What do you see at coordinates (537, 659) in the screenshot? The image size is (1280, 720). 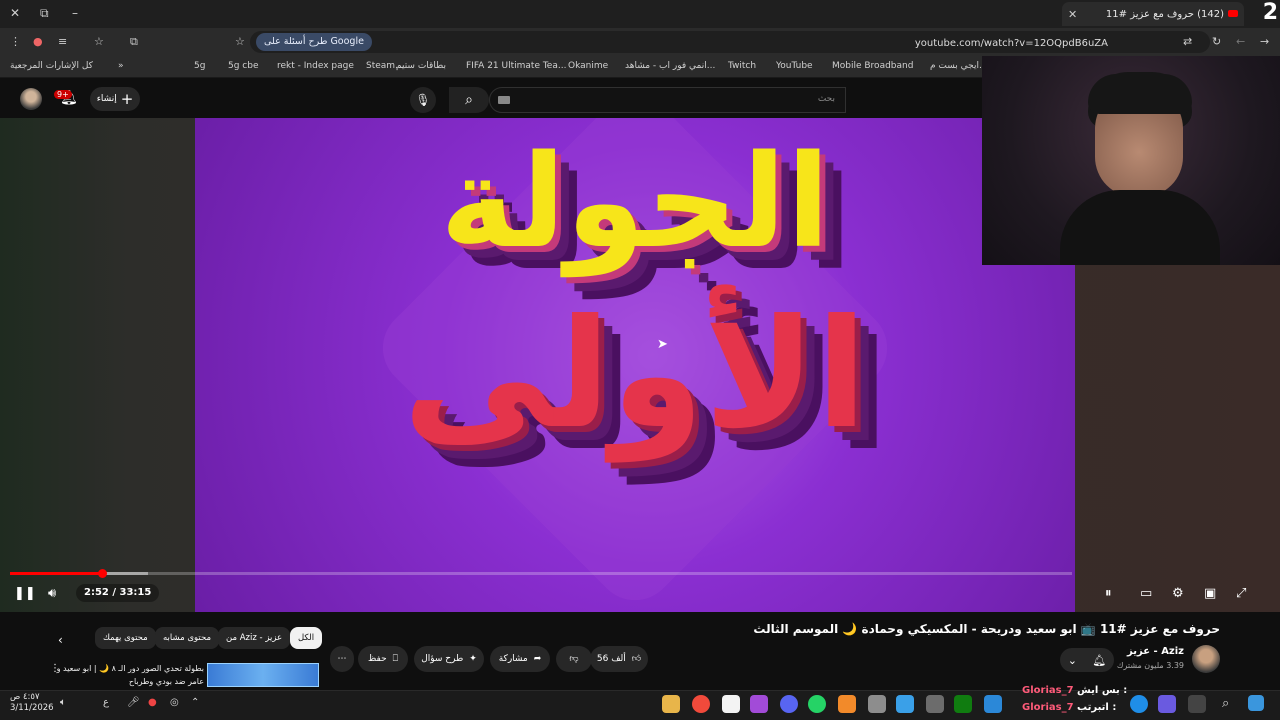 I see `share-icon: ➦` at bounding box center [537, 659].